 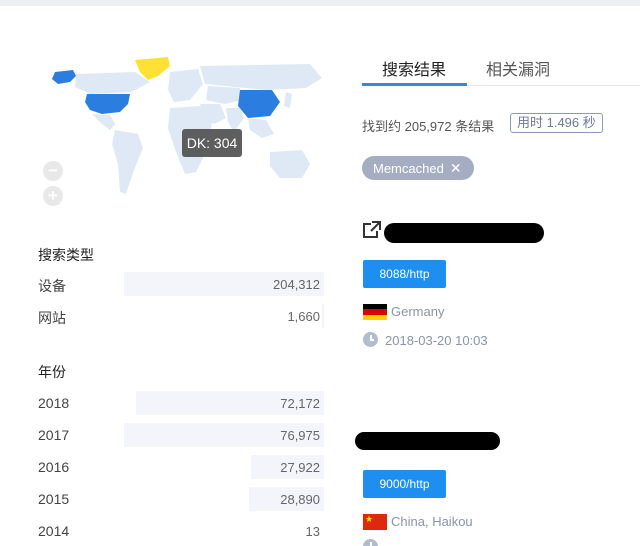 What do you see at coordinates (428, 126) in the screenshot?
I see `result-count: 找到约 205,972 条结果` at bounding box center [428, 126].